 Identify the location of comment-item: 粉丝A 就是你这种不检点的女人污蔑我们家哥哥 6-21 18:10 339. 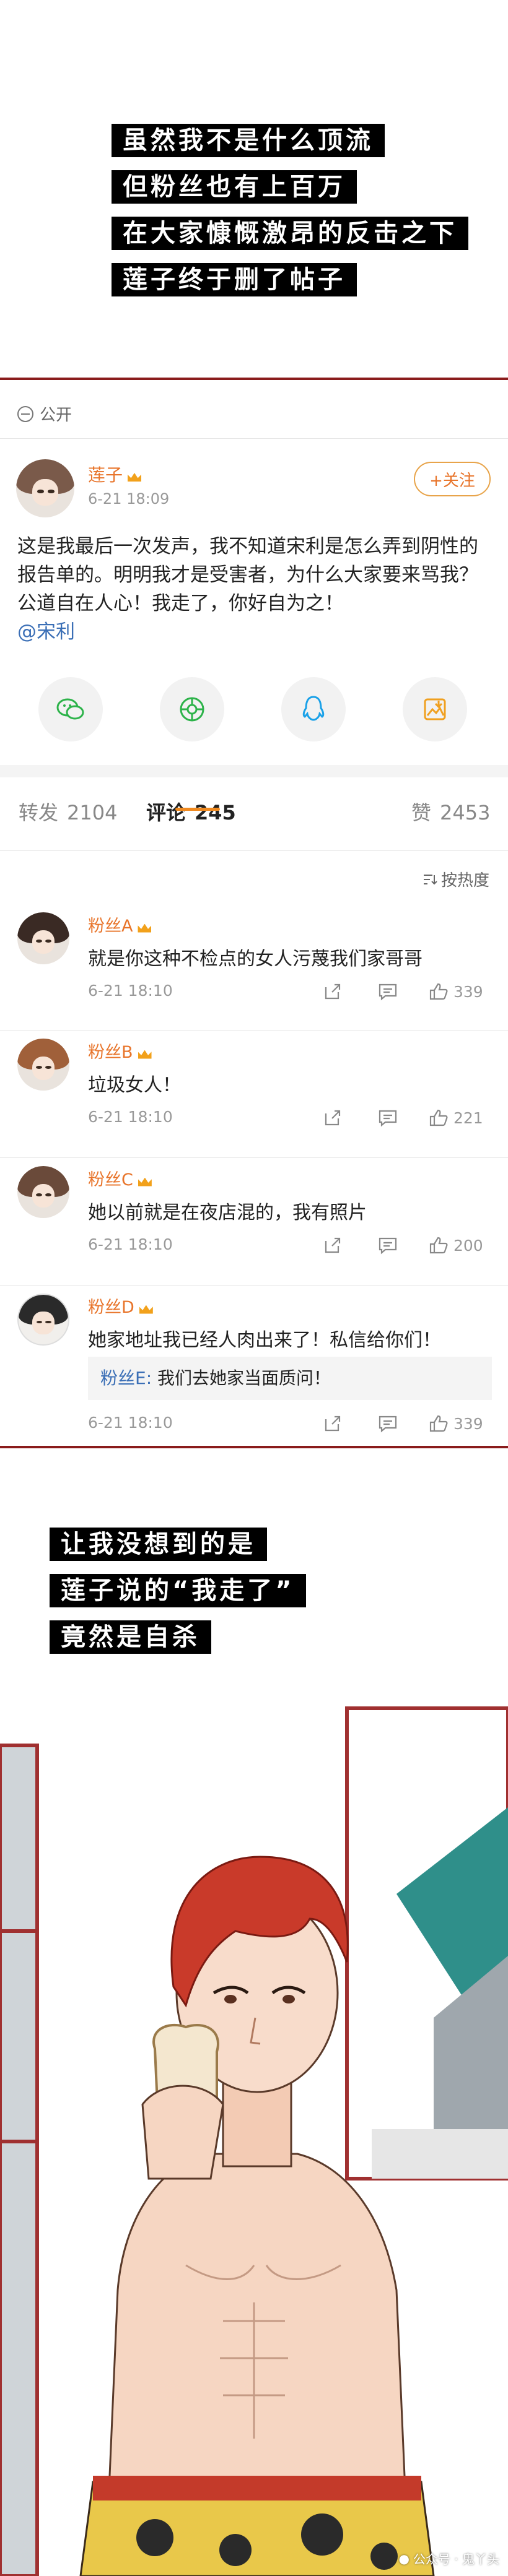
(254, 971).